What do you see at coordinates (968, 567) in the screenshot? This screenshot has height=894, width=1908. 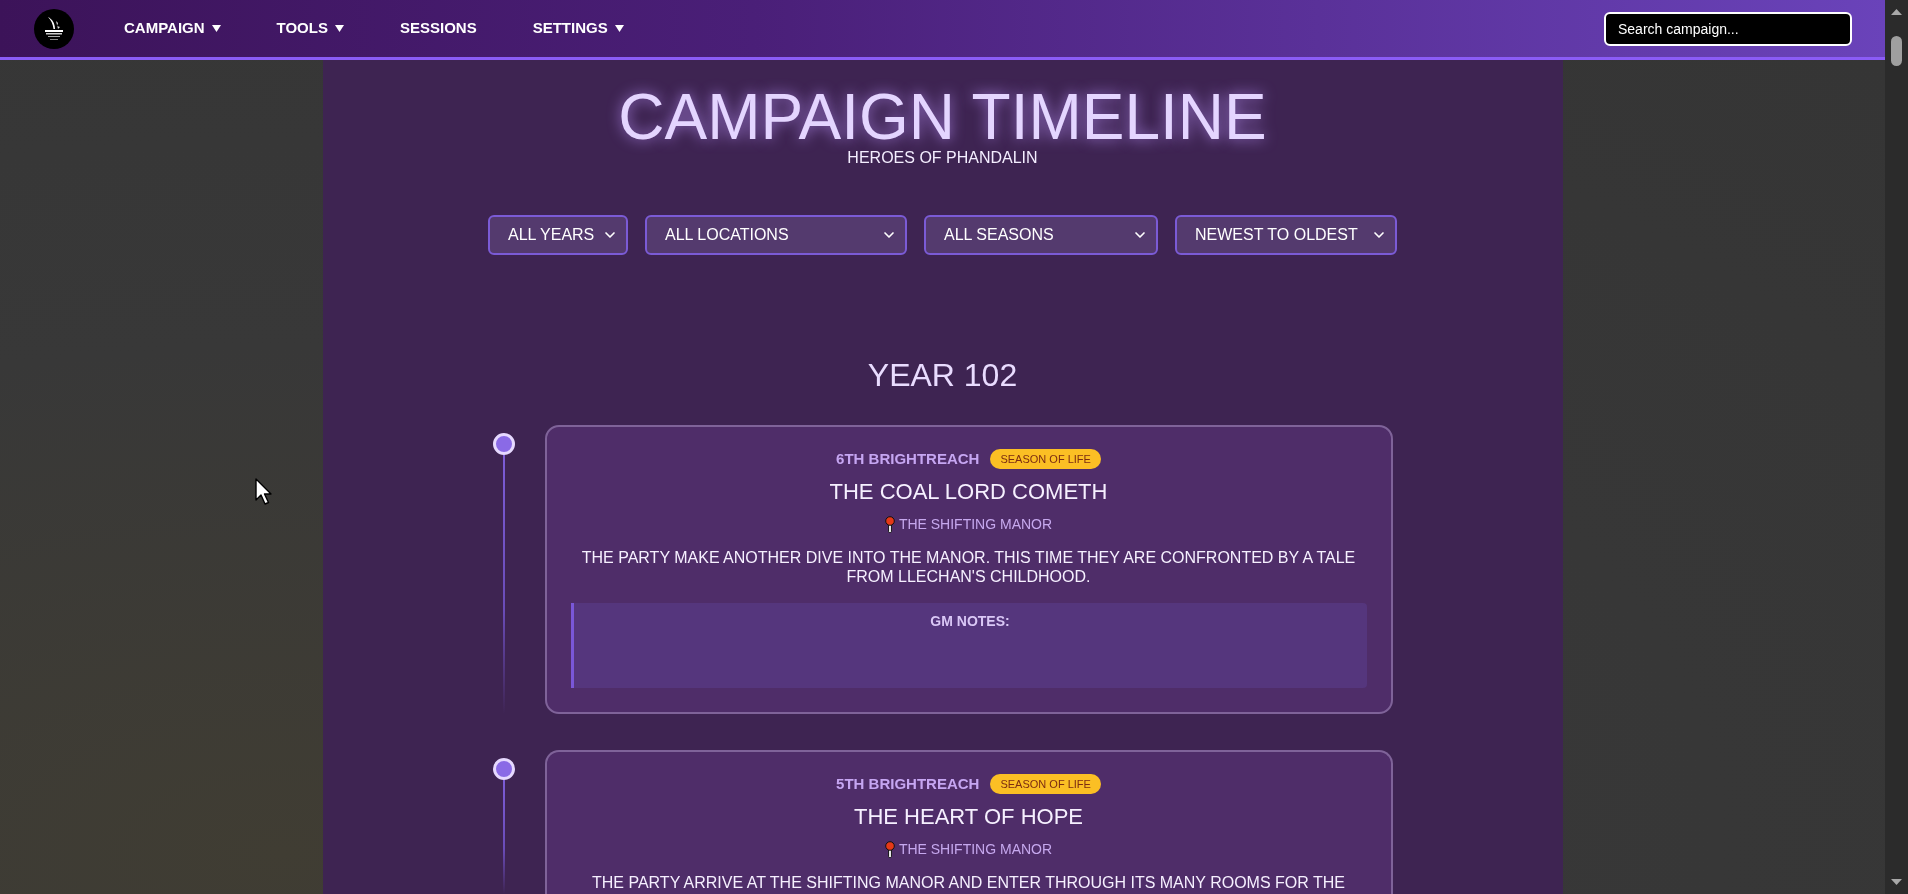 I see `event-description: THE PARTY MAKE ANOTHER DIVE INTO THE MANOR. THIS TIME THEY ARE CONFRONTED BY A TALE FROM LLECHAN'S CHILDHOOD.` at bounding box center [968, 567].